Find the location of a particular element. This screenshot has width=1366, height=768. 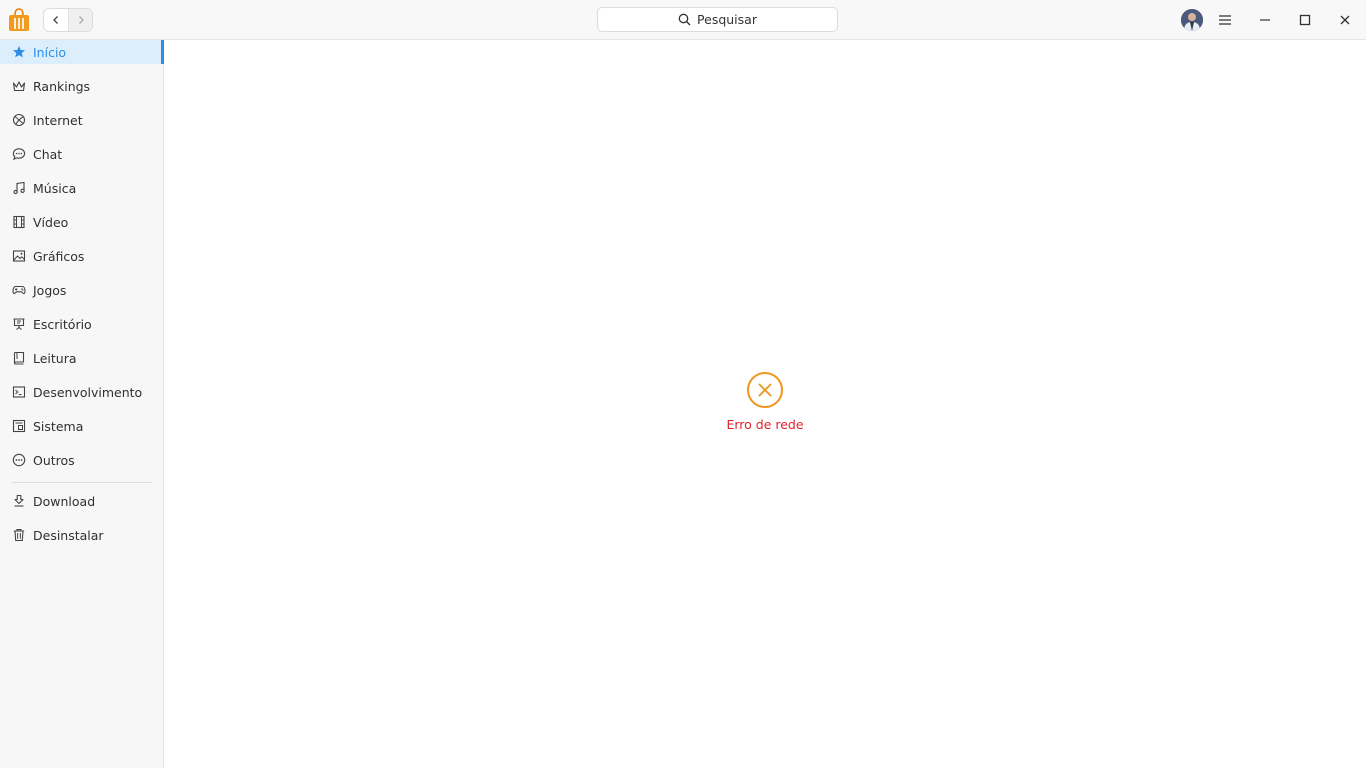

chevron-left-icon is located at coordinates (55, 20).